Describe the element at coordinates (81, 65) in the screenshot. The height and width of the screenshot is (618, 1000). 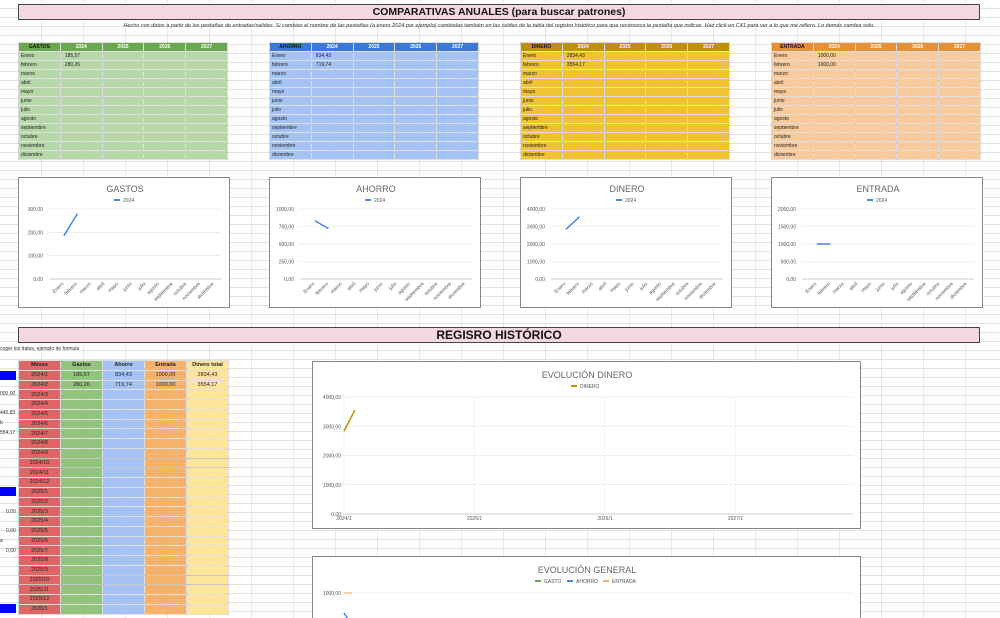
I see `value-cell: 280,26` at that location.